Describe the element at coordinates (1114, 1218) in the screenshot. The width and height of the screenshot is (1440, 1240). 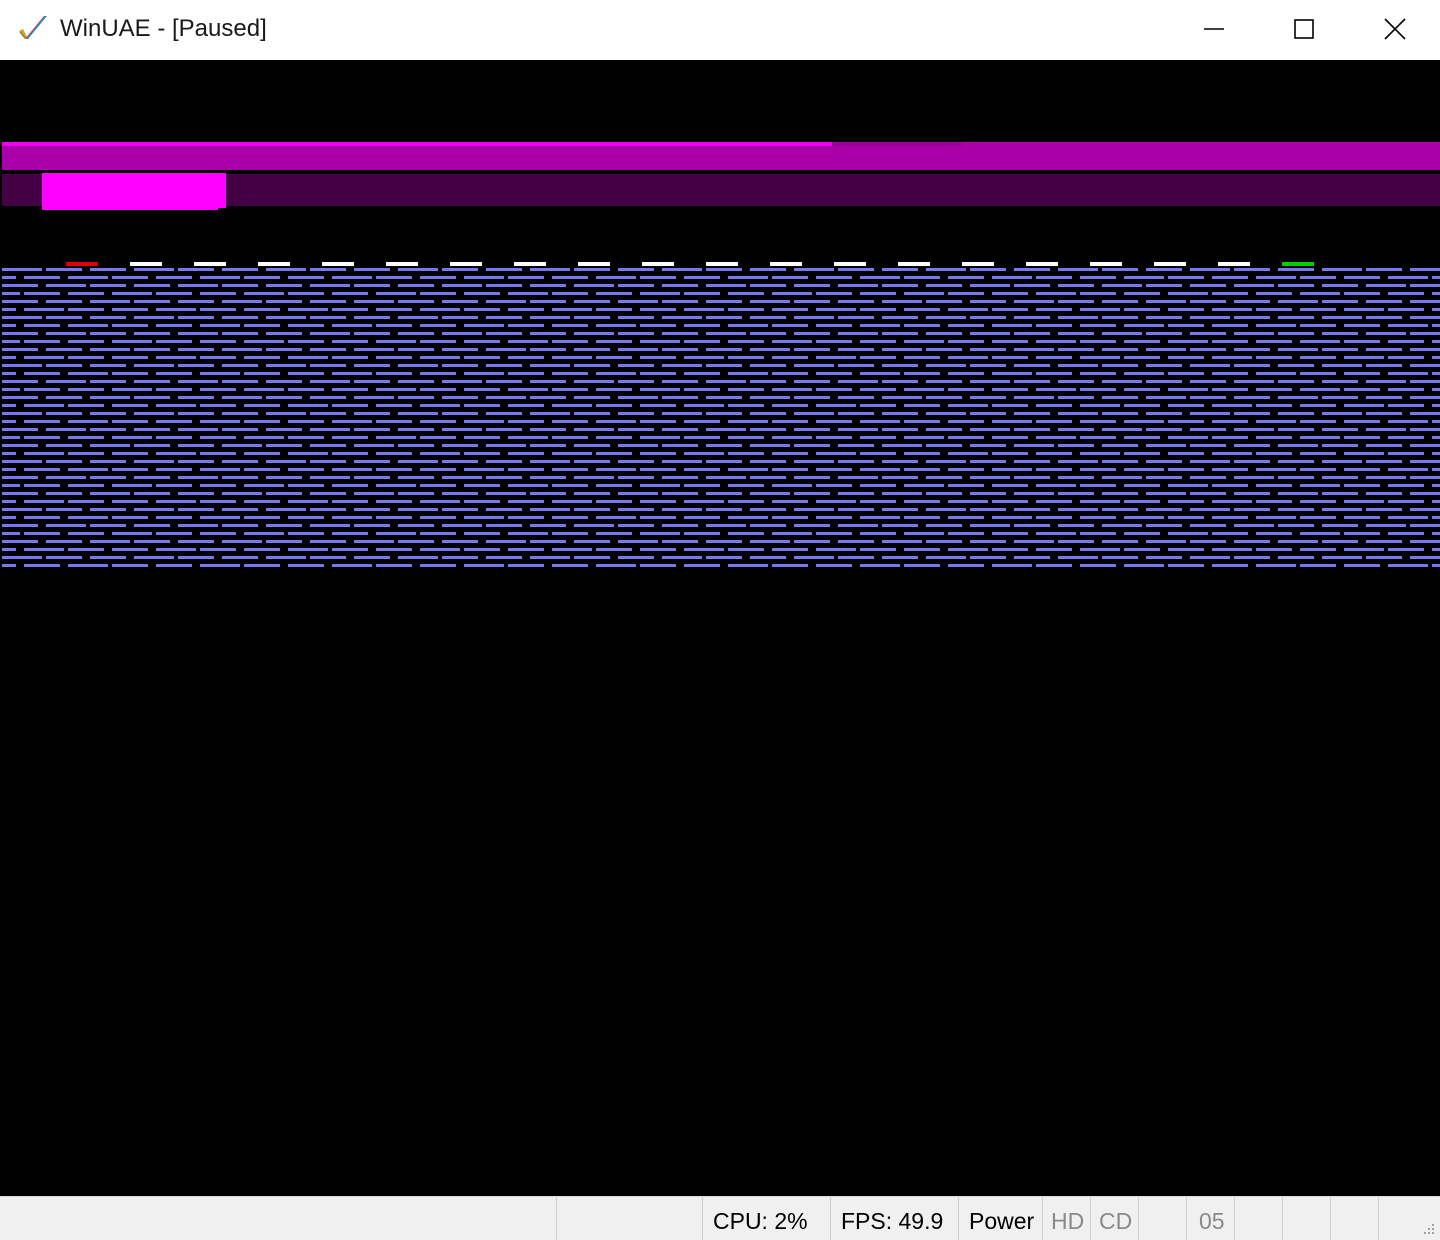
I see `status-cd: CD` at that location.